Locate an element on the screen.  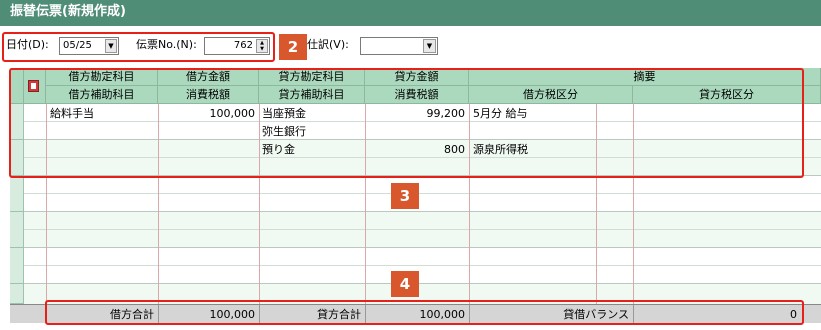
chevron-down-icon: ▼ is located at coordinates (429, 46).